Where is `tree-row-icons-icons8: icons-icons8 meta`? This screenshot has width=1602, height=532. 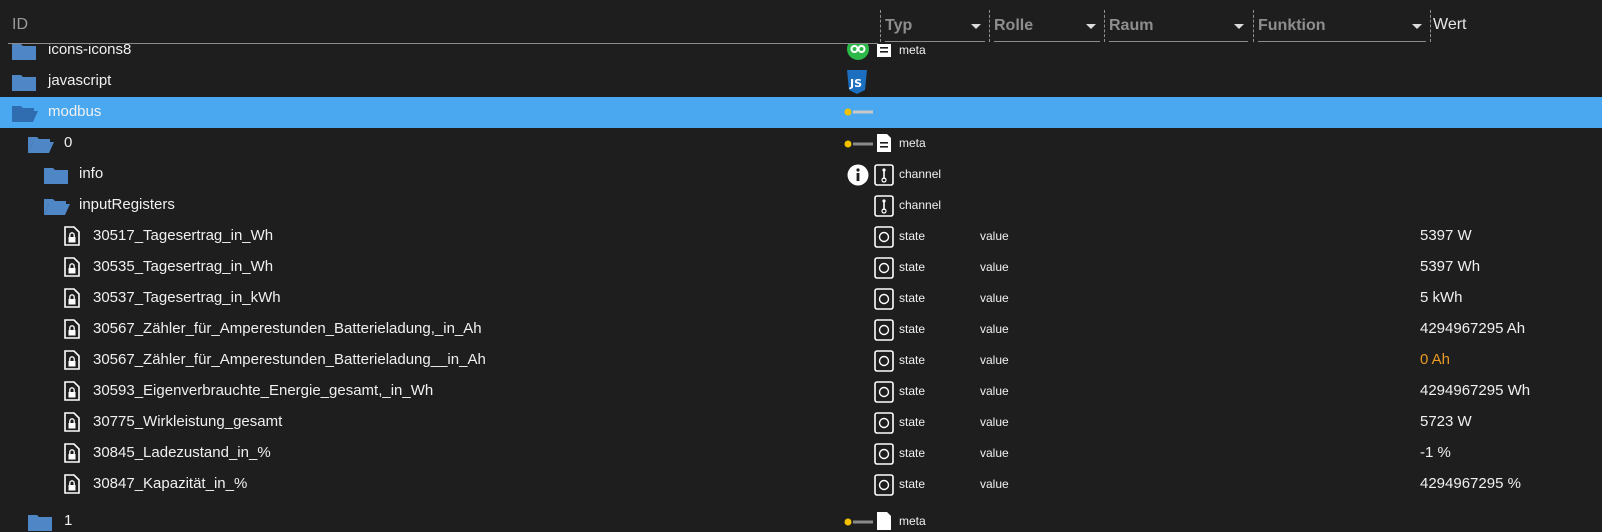
tree-row-icons-icons8: icons-icons8 meta is located at coordinates (801, 55).